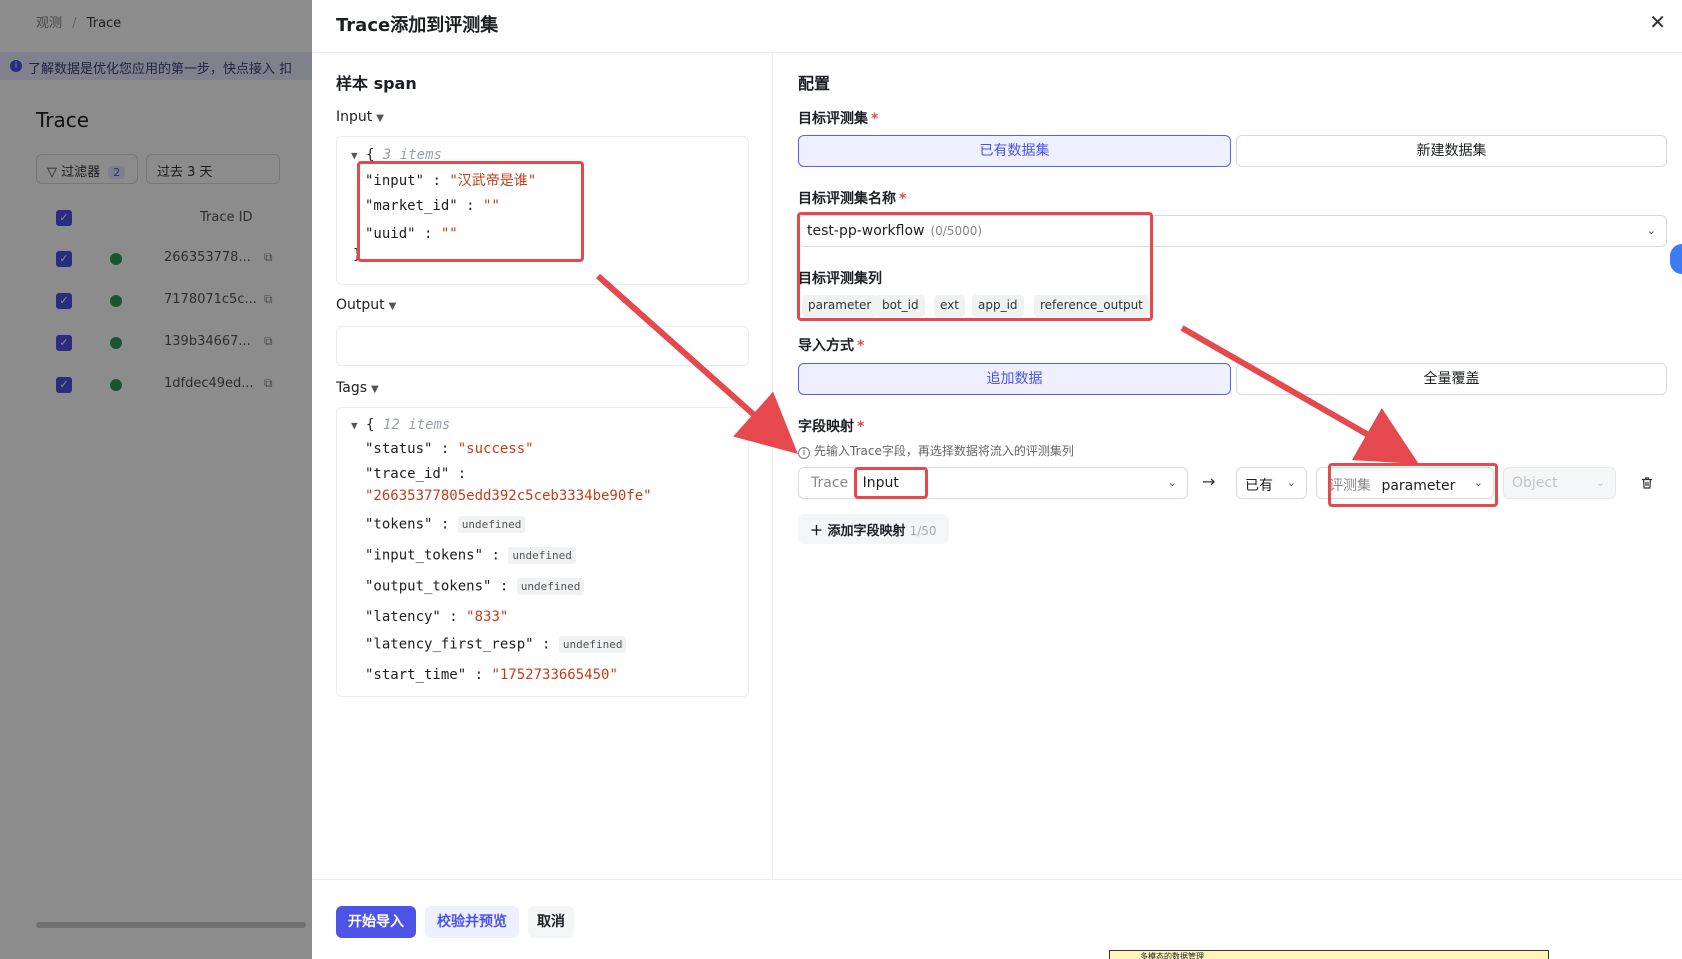 The image size is (1682, 959). What do you see at coordinates (542, 346) in the screenshot?
I see `output-json-viewer` at bounding box center [542, 346].